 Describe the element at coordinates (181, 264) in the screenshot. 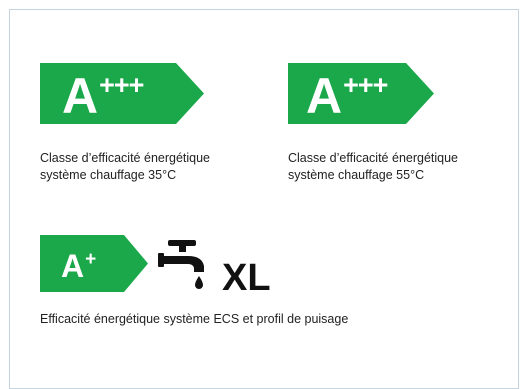

I see `faucet-icon` at that location.